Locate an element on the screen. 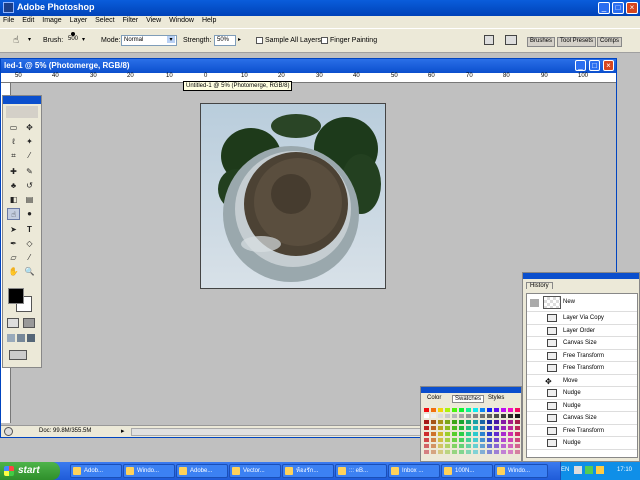 Image resolution: width=640 pixels, height=480 pixels. tab-history: History is located at coordinates (539, 285).